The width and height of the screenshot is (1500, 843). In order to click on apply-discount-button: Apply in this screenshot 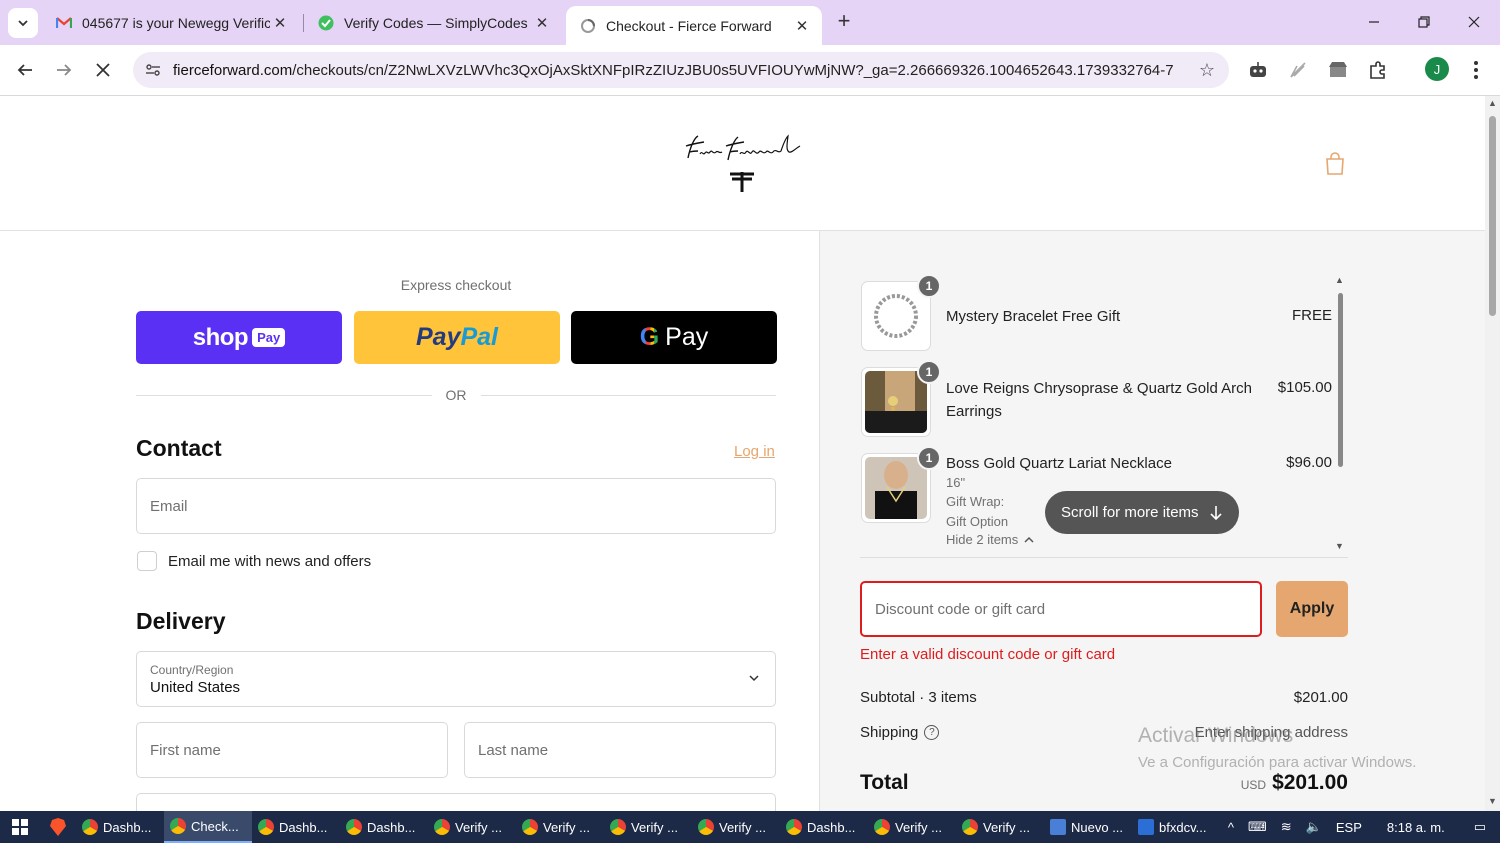, I will do `click(1312, 609)`.